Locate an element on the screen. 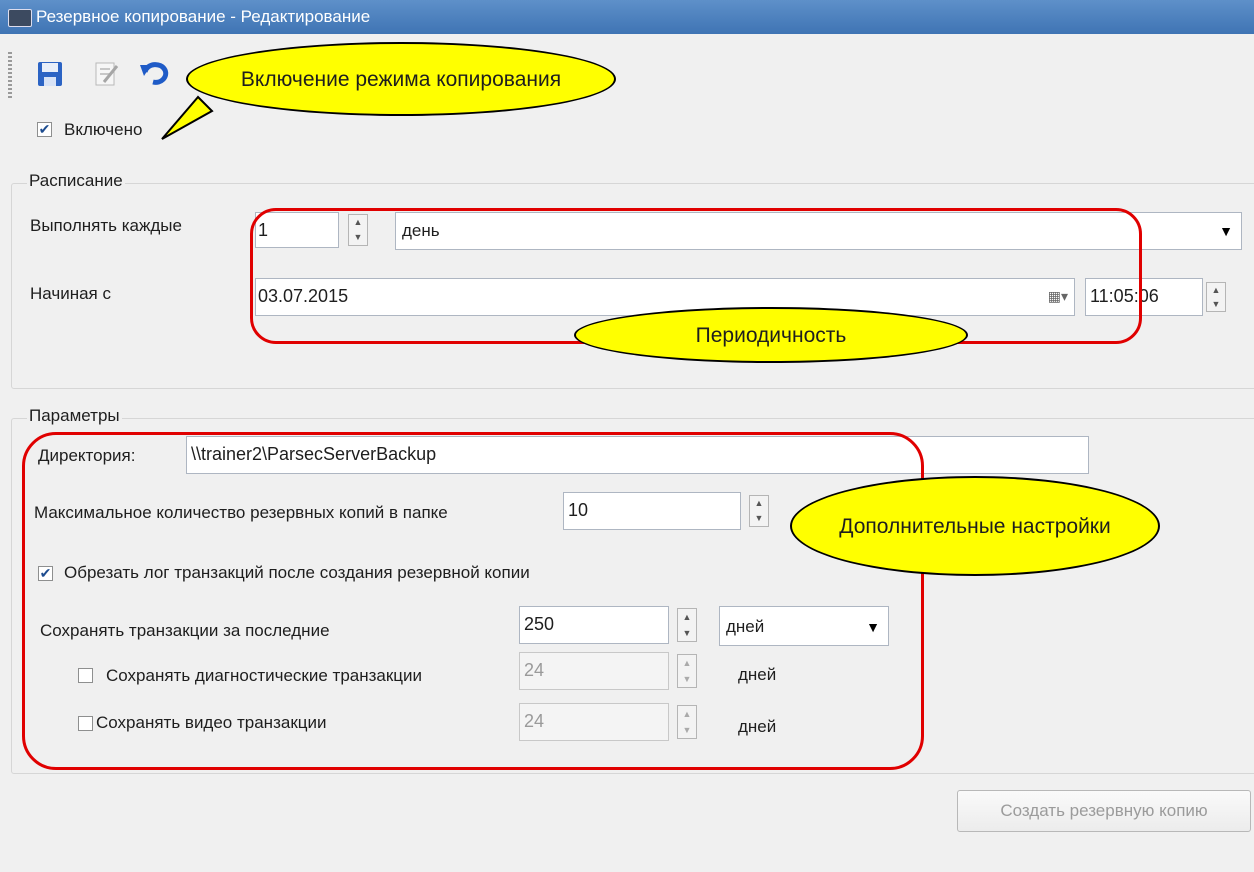  callout-mode: Включение режима копирования is located at coordinates (401, 79).